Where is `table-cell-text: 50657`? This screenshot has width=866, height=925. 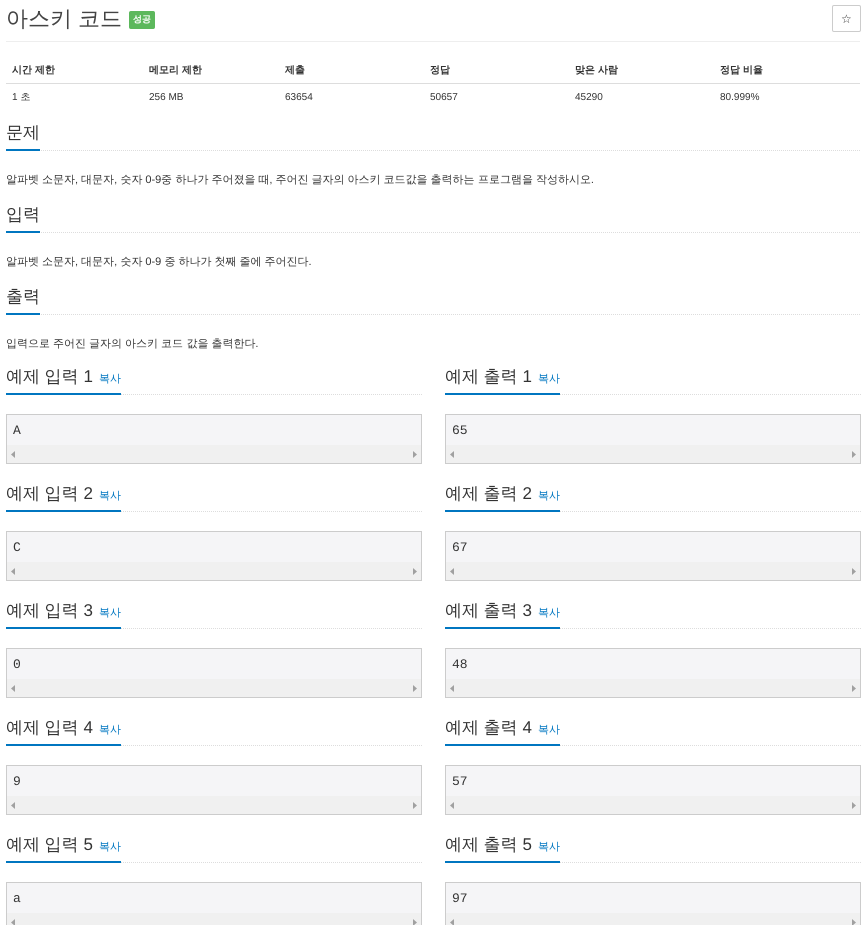
table-cell-text: 50657 is located at coordinates (444, 97).